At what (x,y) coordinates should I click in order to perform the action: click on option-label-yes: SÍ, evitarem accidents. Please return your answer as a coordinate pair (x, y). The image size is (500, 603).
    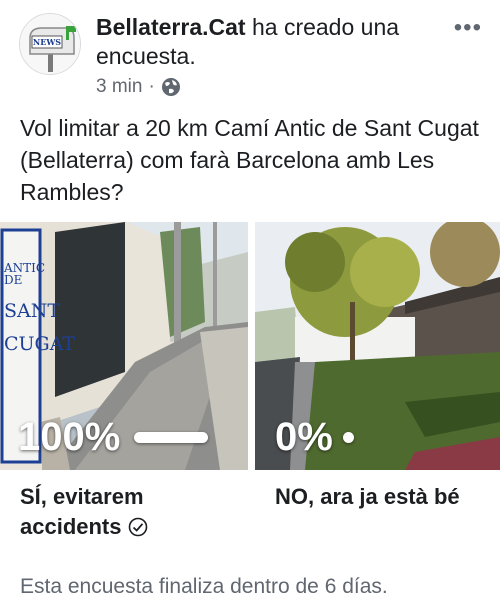
    Looking at the image, I should click on (135, 512).